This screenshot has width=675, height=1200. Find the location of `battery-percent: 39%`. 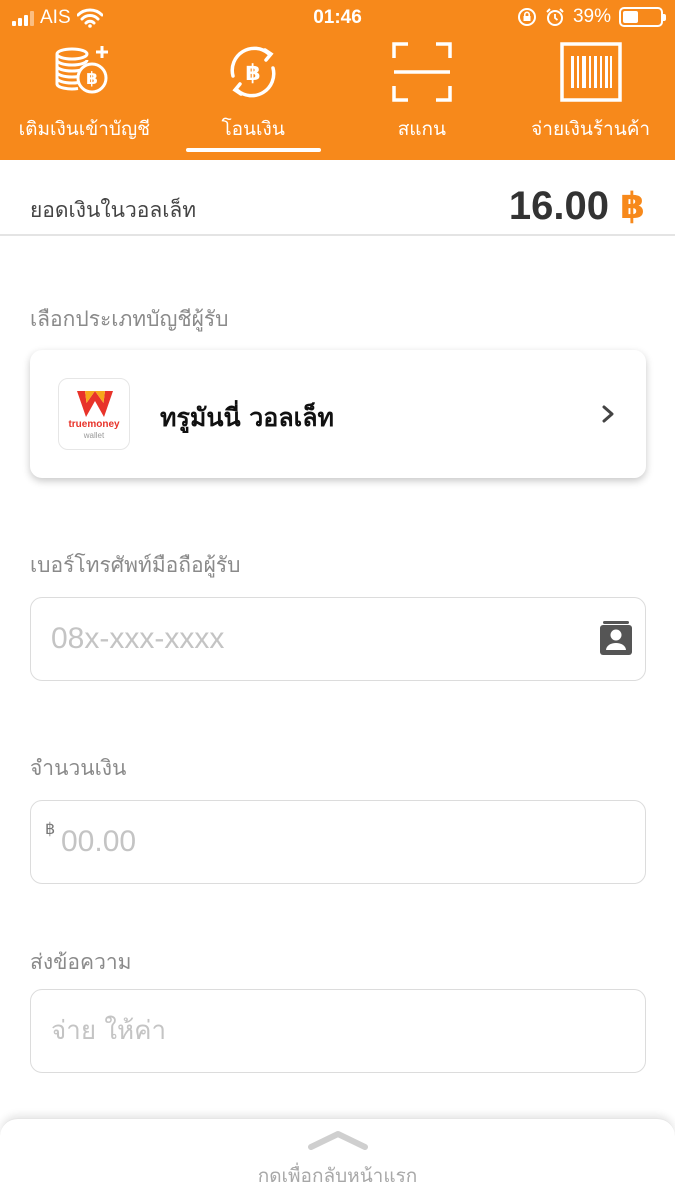

battery-percent: 39% is located at coordinates (591, 16).